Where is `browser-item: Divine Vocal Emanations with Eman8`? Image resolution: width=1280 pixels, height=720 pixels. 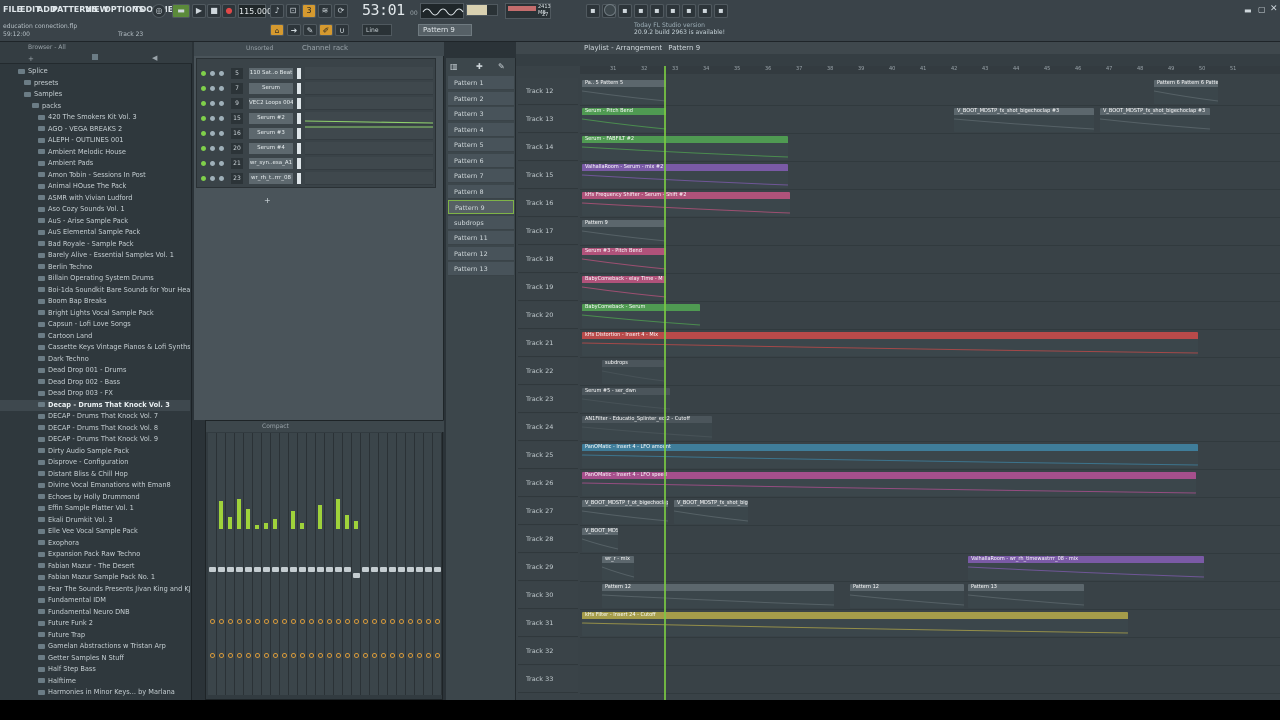
browser-item: Divine Vocal Emanations with Eman8 is located at coordinates (95, 486).